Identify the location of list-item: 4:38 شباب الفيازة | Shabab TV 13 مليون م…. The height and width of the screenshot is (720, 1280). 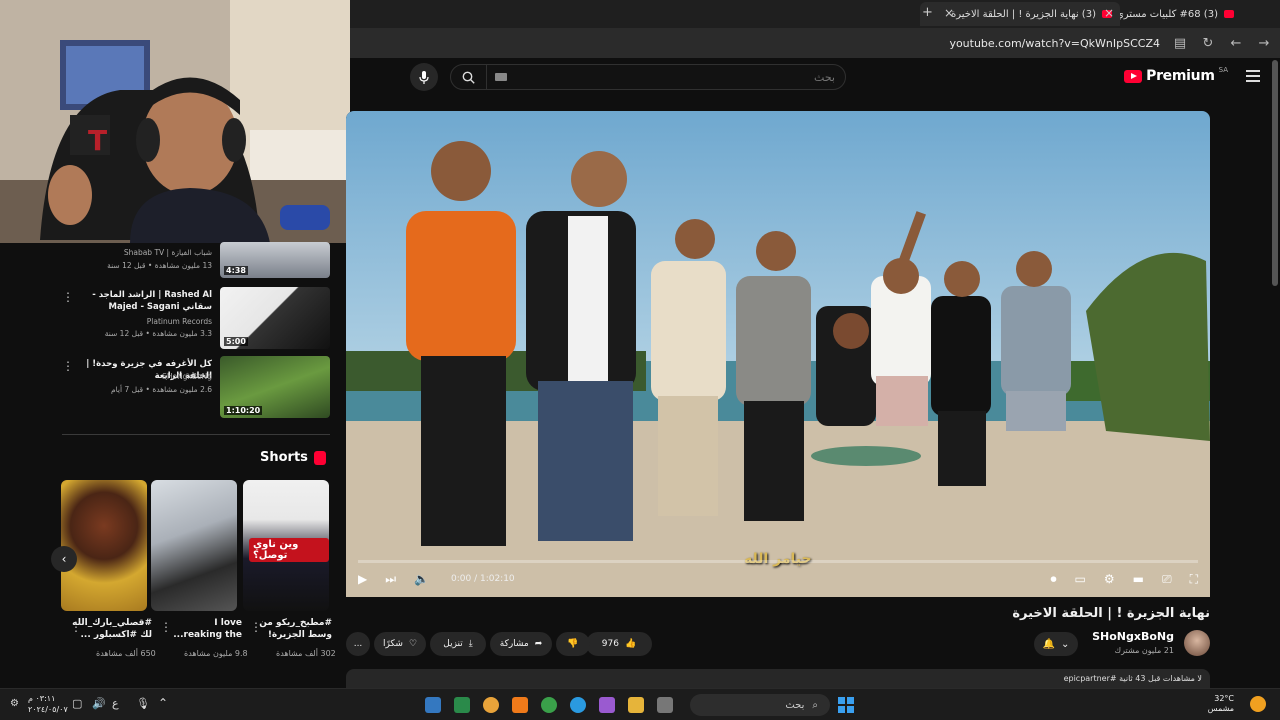
(195, 261).